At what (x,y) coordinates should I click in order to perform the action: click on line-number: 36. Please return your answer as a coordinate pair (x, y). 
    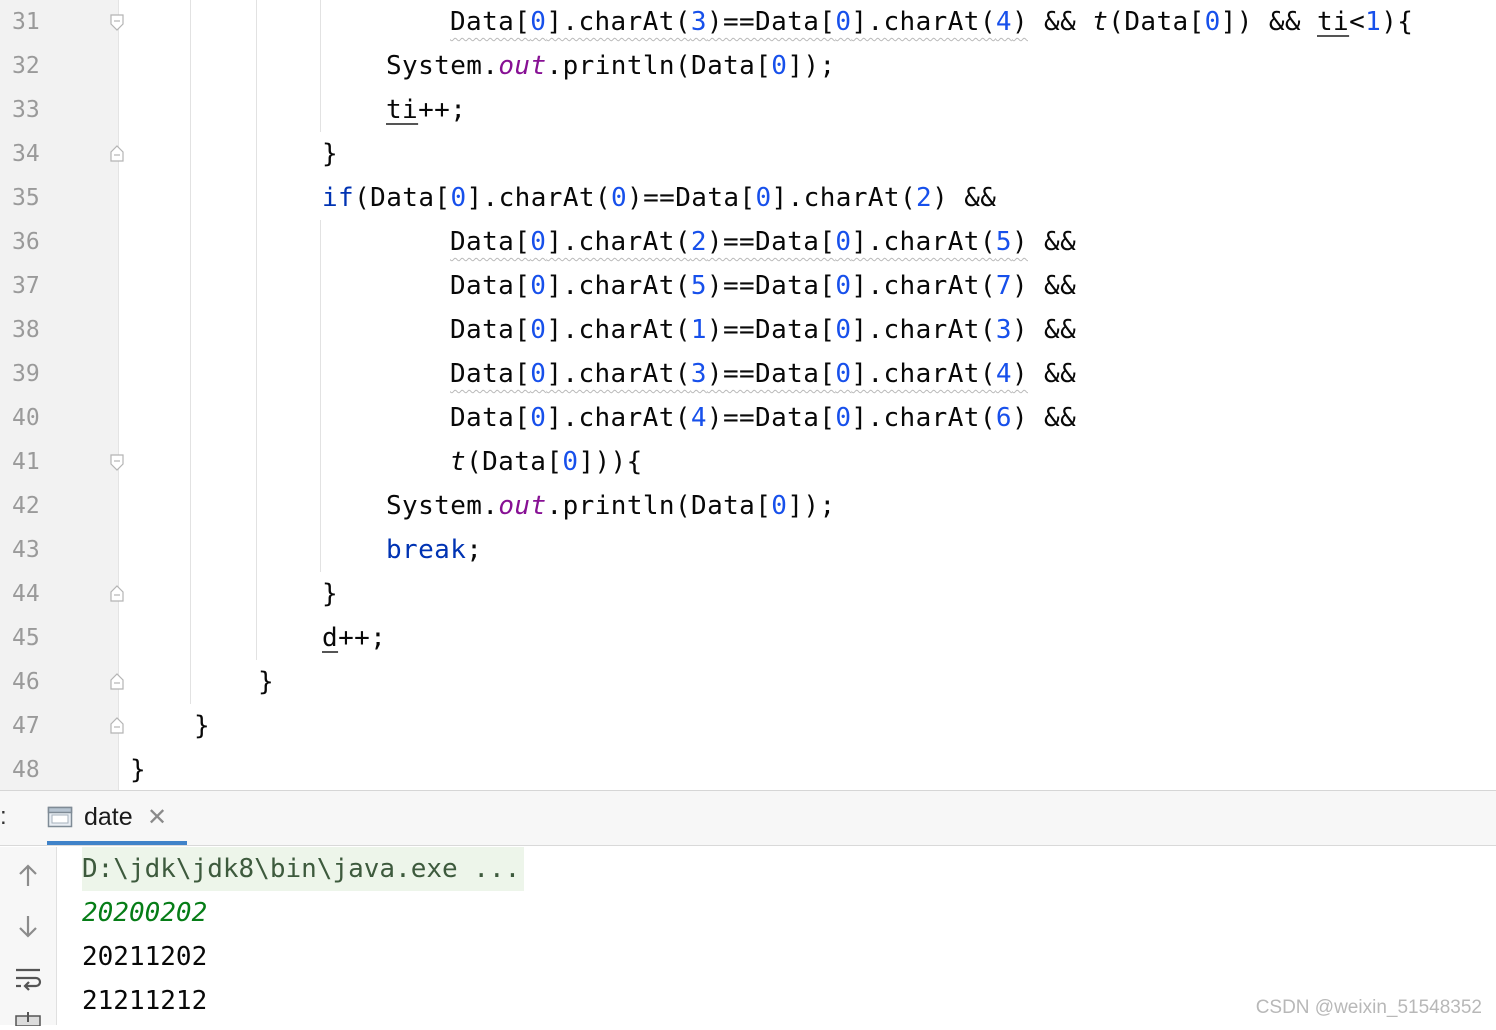
    Looking at the image, I should click on (26, 242).